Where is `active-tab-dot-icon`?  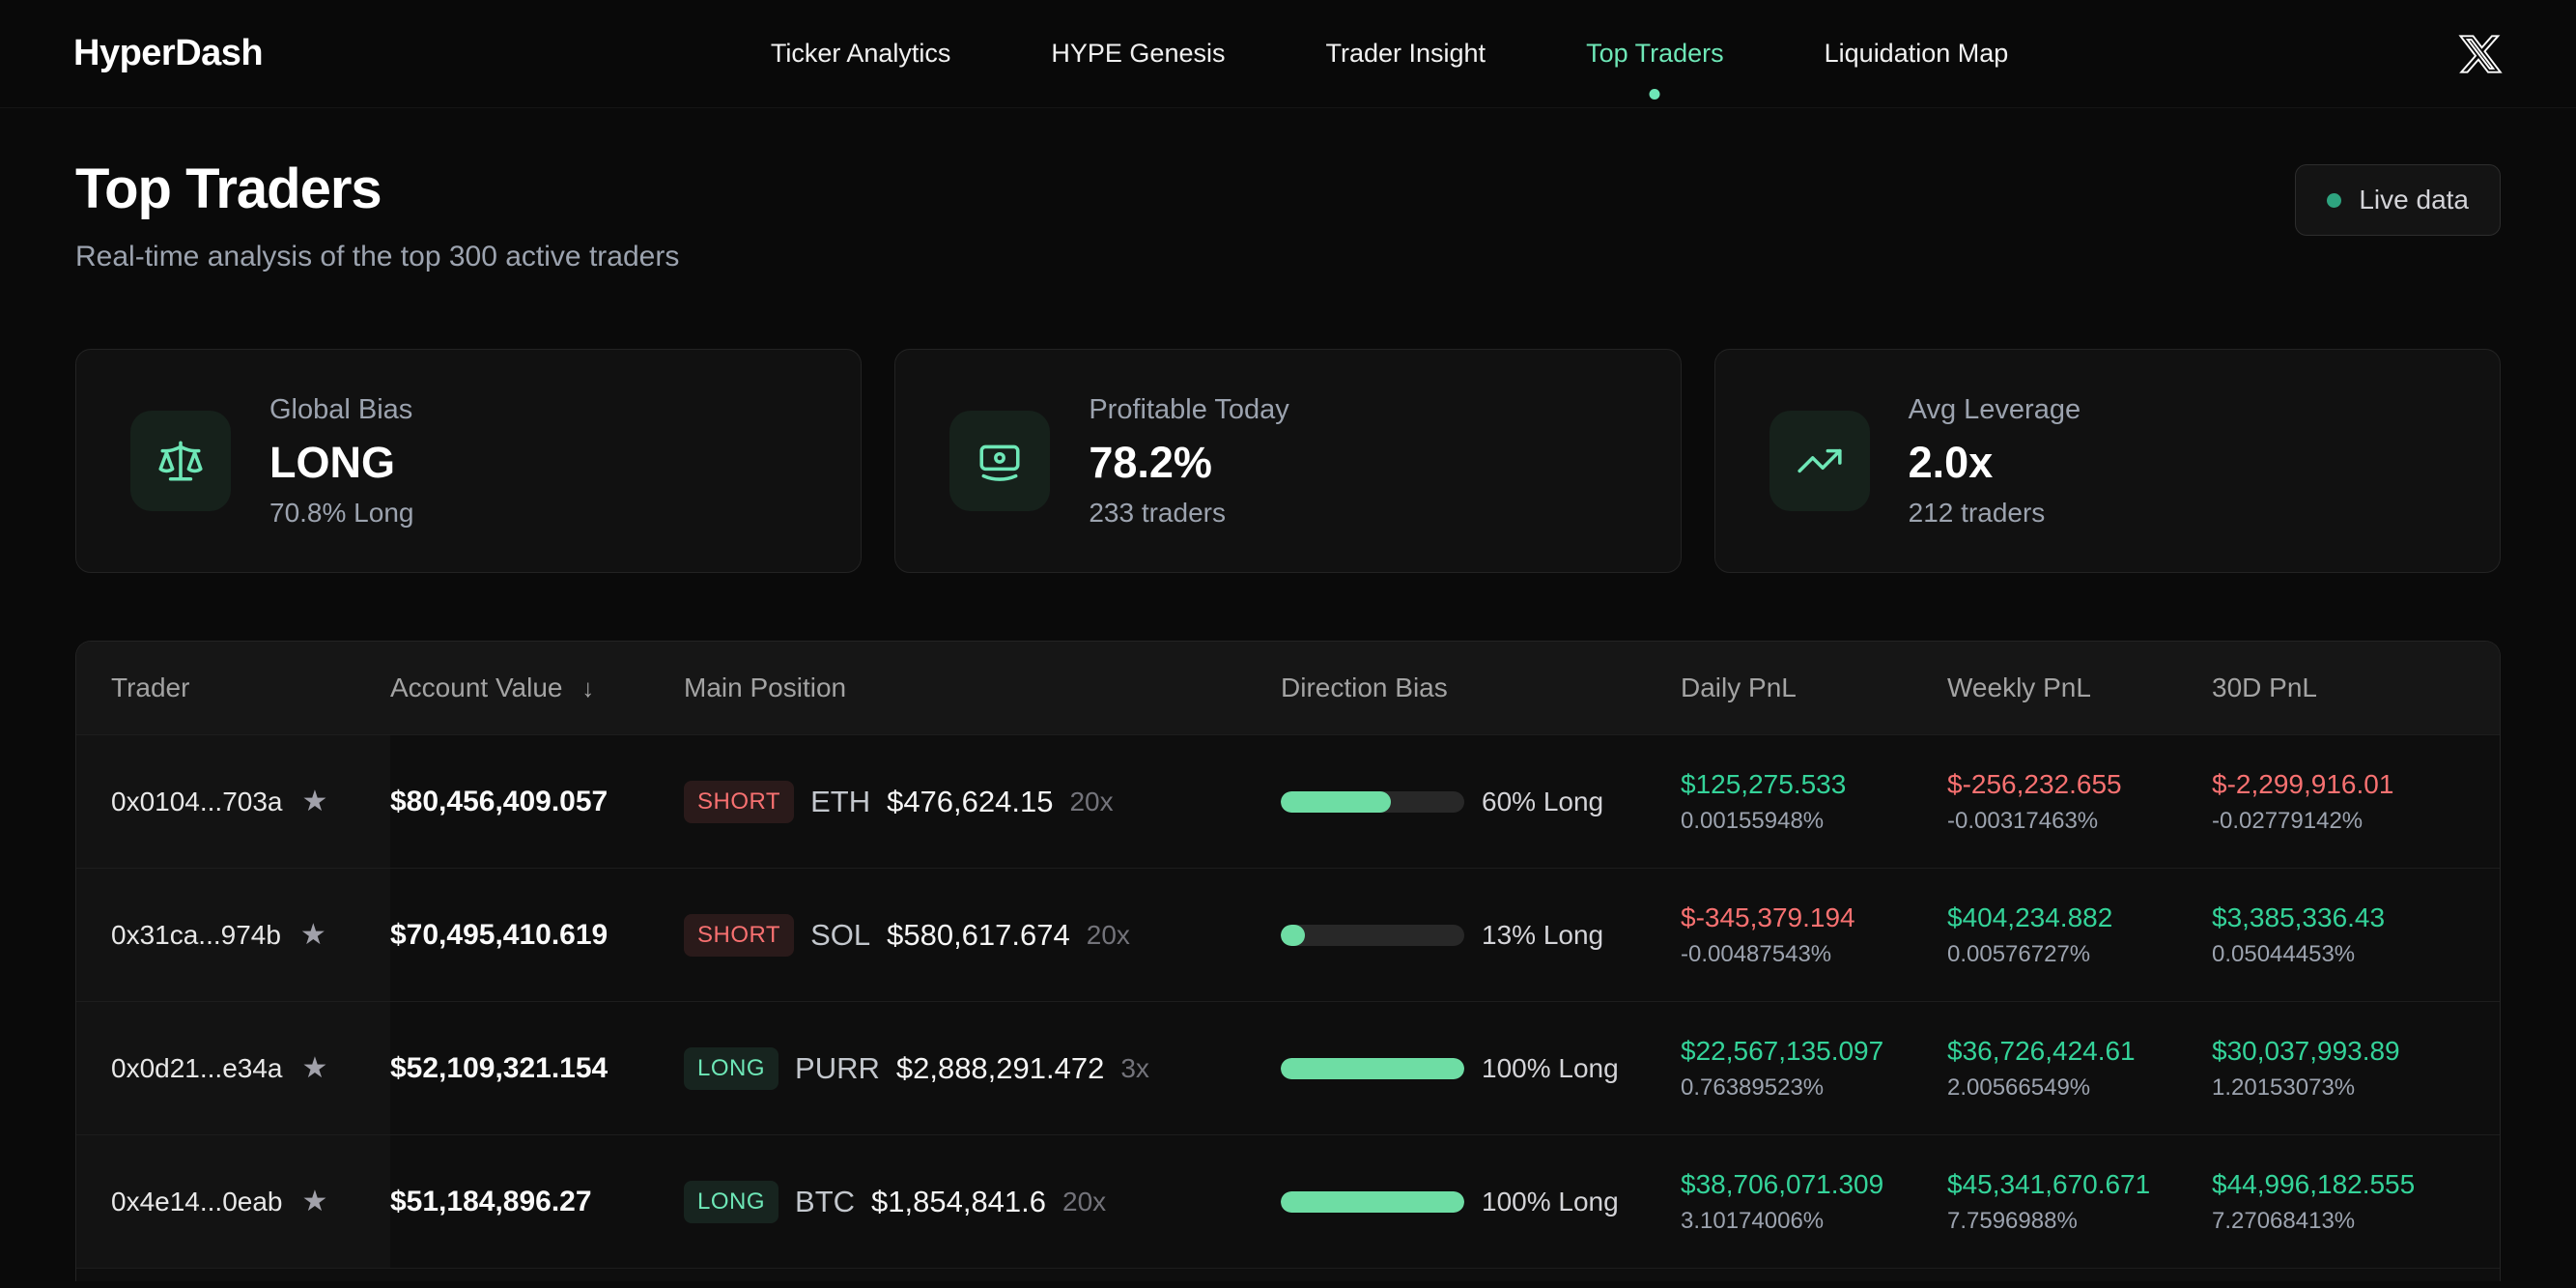 active-tab-dot-icon is located at coordinates (1654, 95).